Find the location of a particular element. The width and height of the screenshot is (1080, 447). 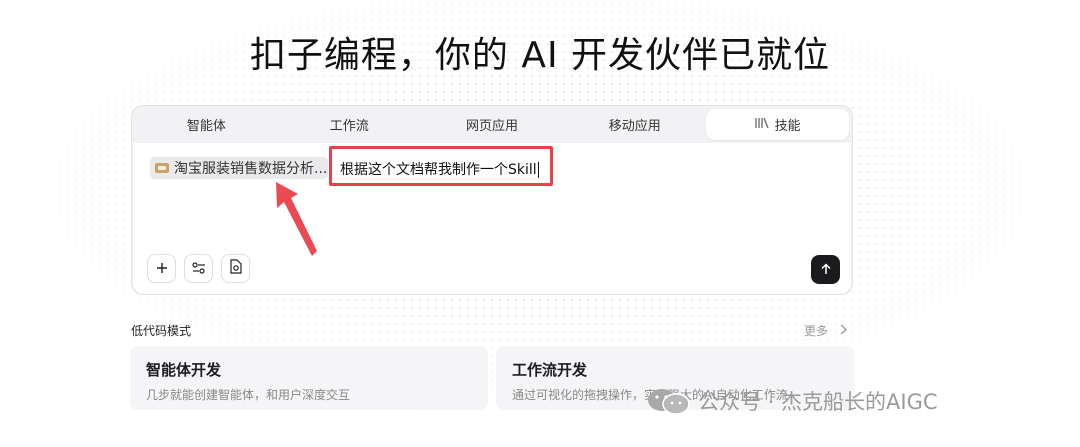

tab-workflow: 工作流 is located at coordinates (349, 124).